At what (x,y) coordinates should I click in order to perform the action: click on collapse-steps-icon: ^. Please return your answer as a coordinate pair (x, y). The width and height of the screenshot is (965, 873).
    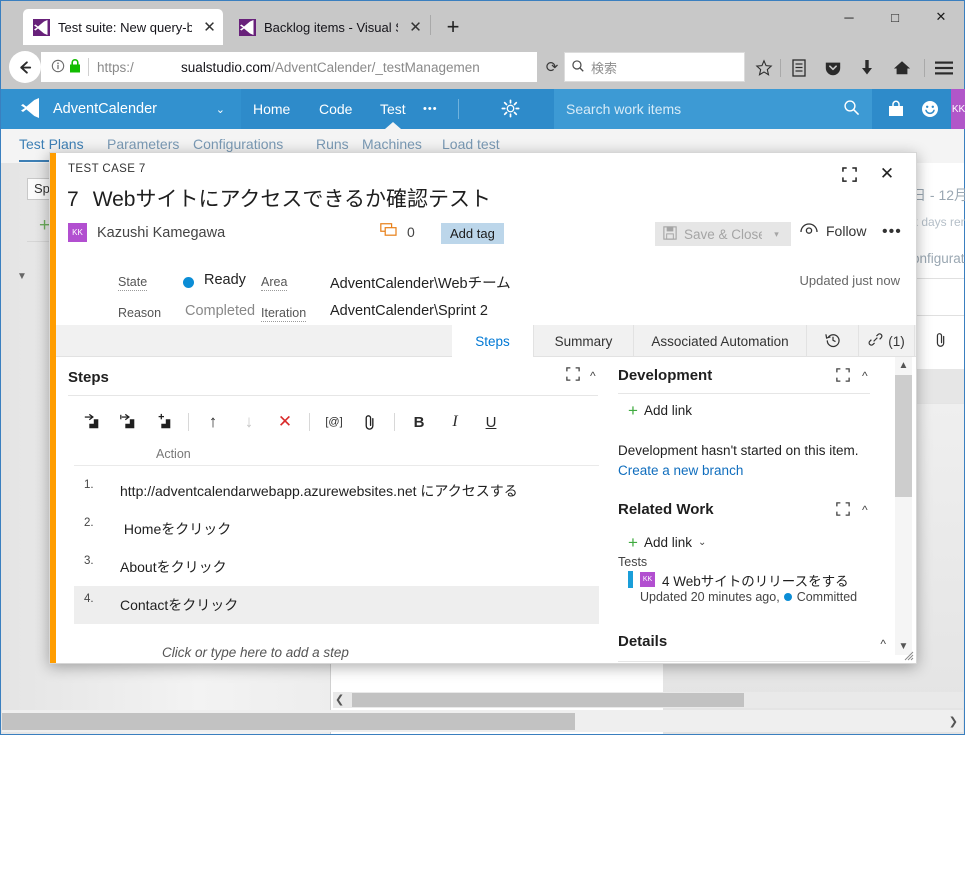
    Looking at the image, I should click on (593, 376).